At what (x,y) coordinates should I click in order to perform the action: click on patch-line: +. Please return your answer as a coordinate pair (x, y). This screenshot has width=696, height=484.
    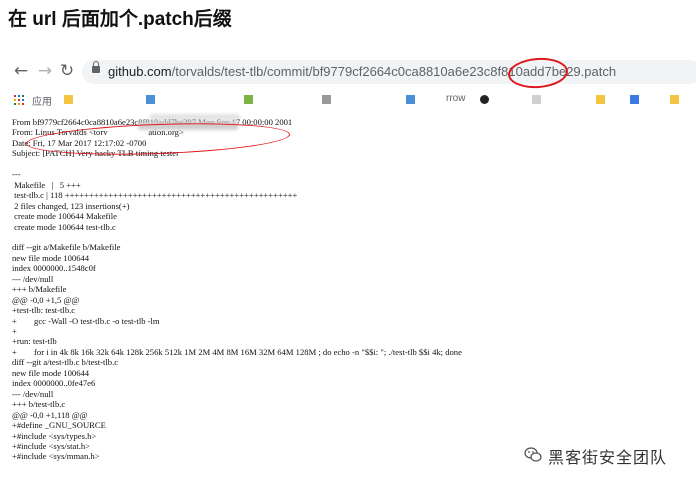
    Looking at the image, I should click on (14, 331).